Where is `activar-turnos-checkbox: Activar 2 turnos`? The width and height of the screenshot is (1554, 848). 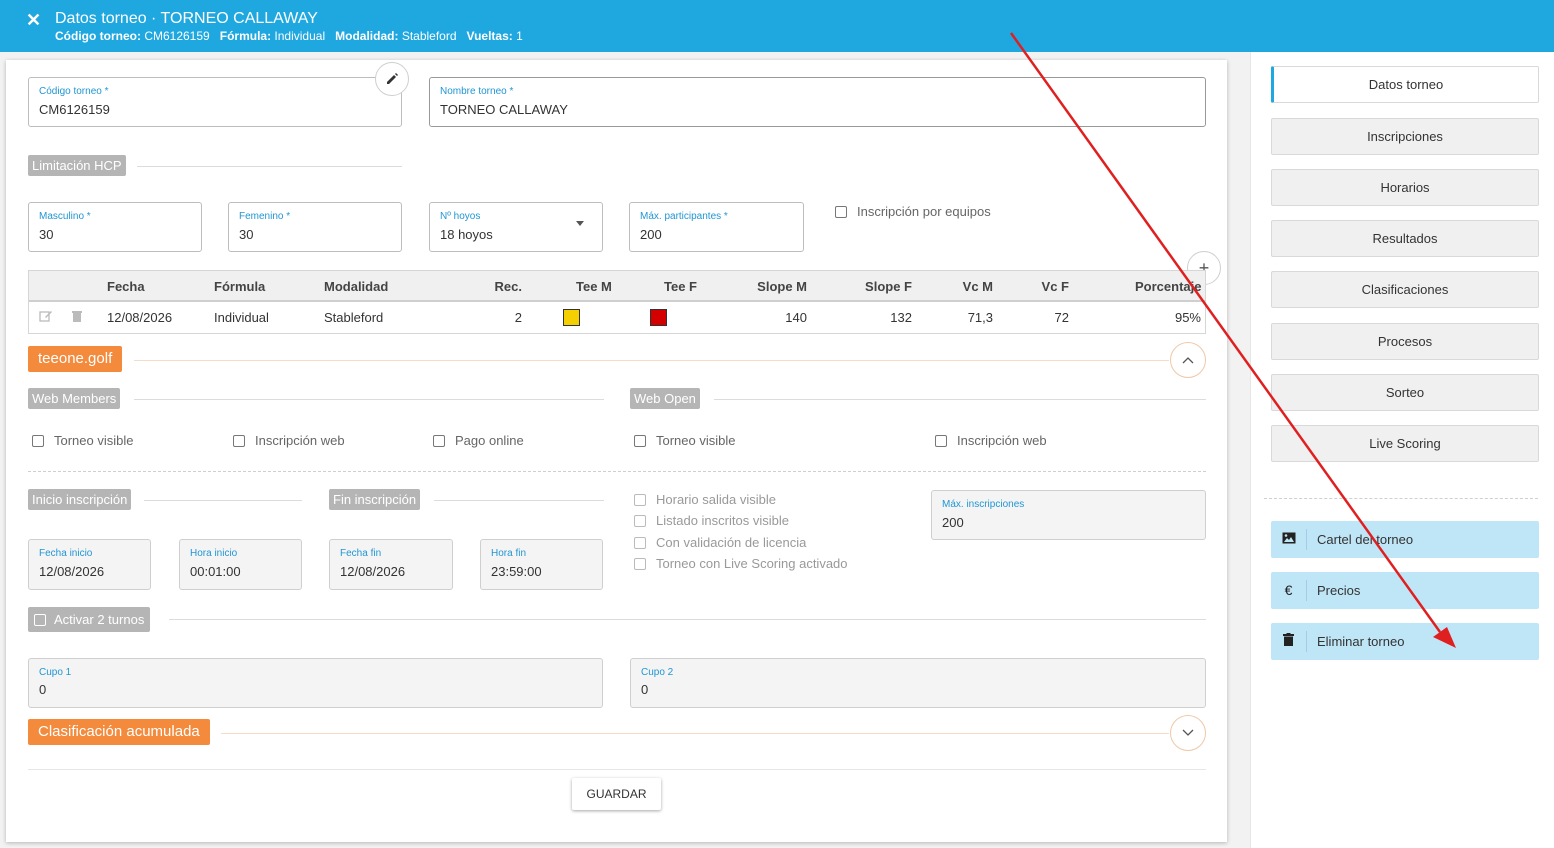 activar-turnos-checkbox: Activar 2 turnos is located at coordinates (89, 619).